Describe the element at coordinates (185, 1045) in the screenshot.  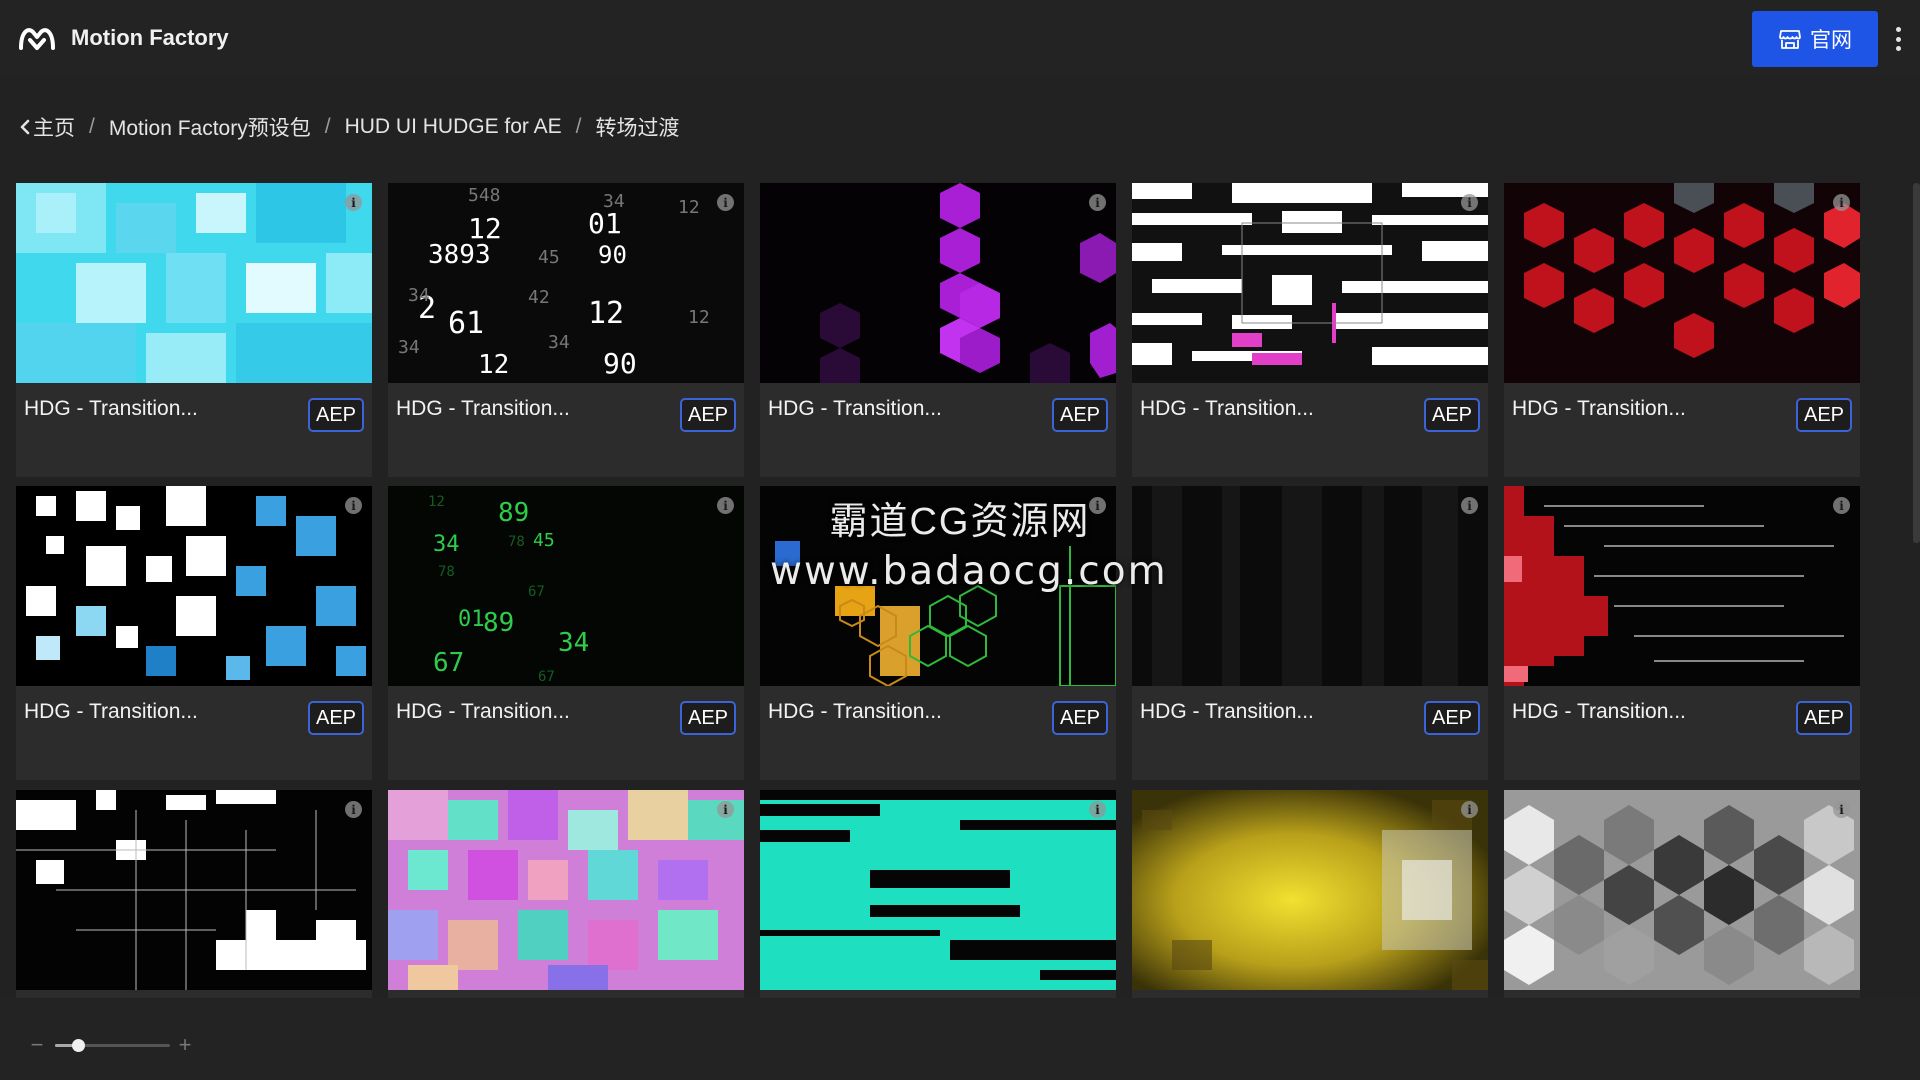
I see `zoom-in-icon: +` at that location.